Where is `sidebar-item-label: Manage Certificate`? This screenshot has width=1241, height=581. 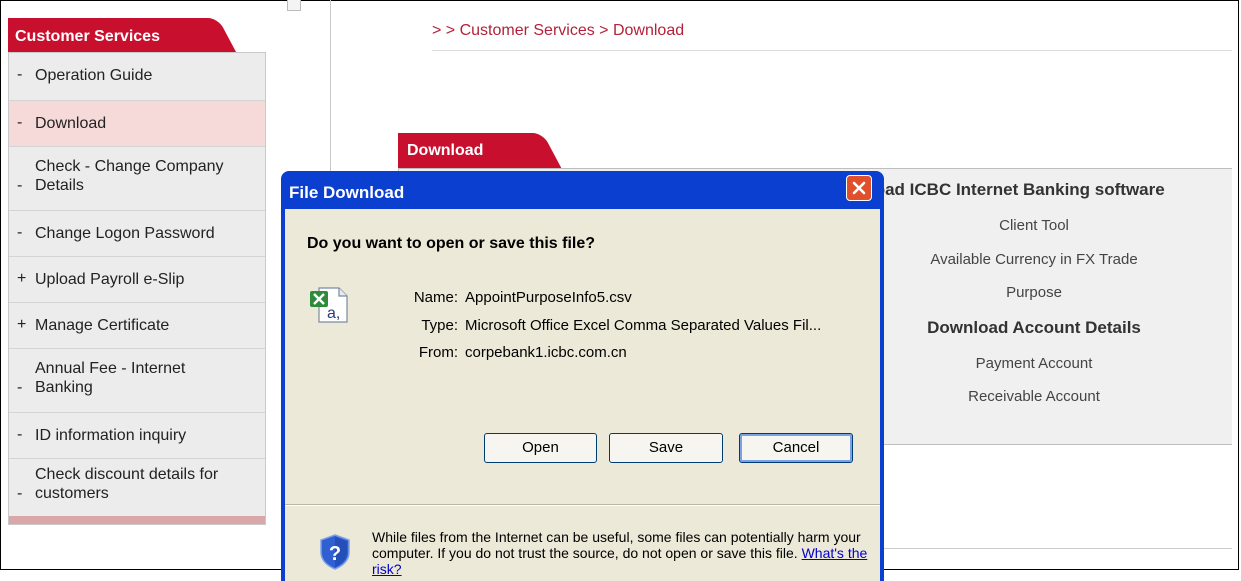 sidebar-item-label: Manage Certificate is located at coordinates (102, 325).